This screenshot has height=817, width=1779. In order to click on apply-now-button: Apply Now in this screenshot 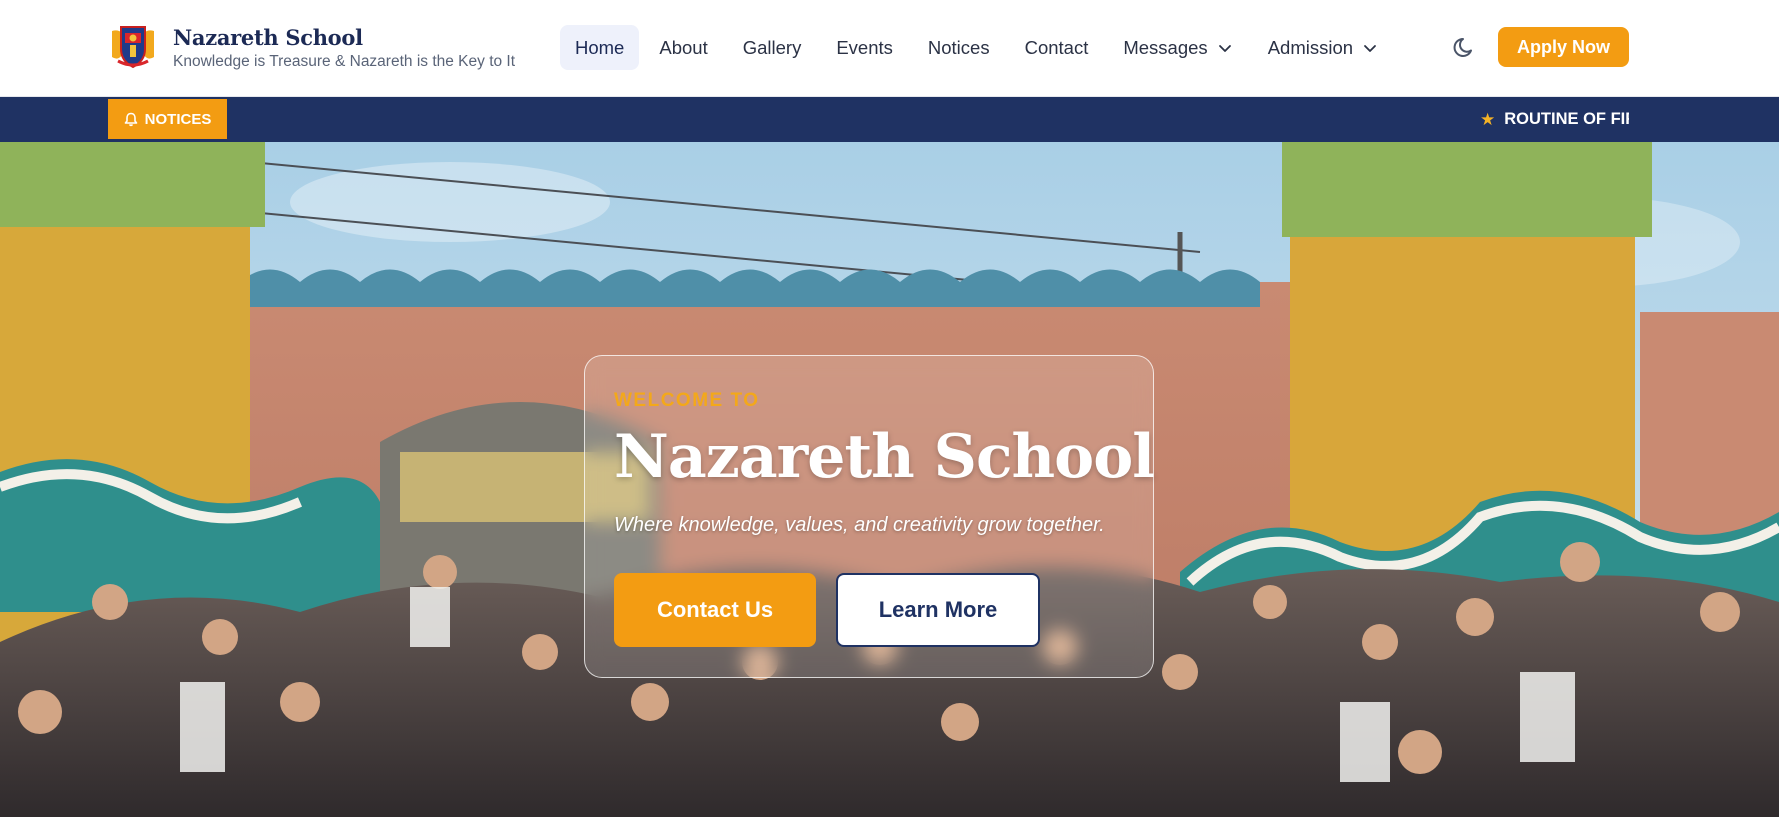, I will do `click(1563, 47)`.